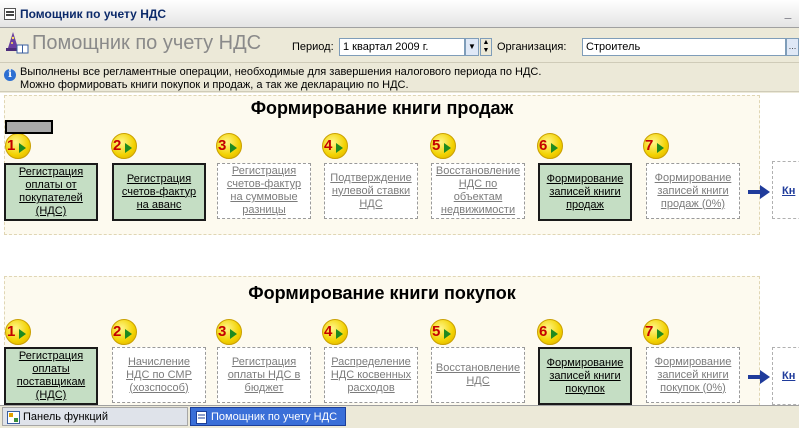  I want to click on purchases-next-arrow-icon, so click(760, 377).